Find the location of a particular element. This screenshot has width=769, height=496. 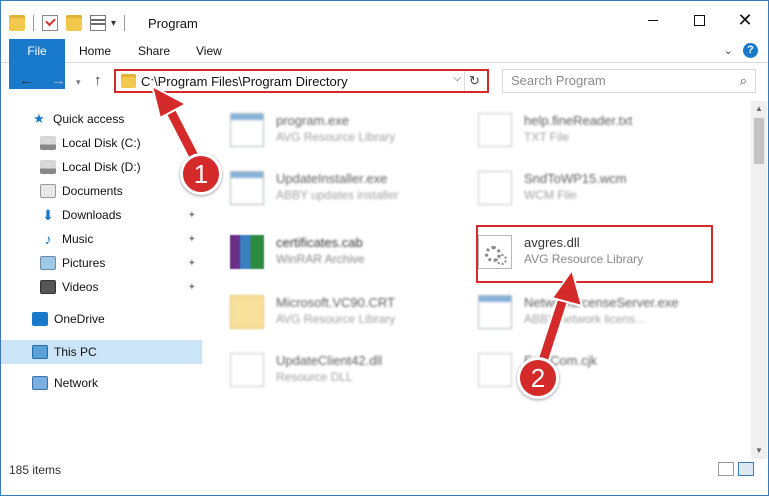

file-name: SndToWP15.wcm is located at coordinates (575, 178).